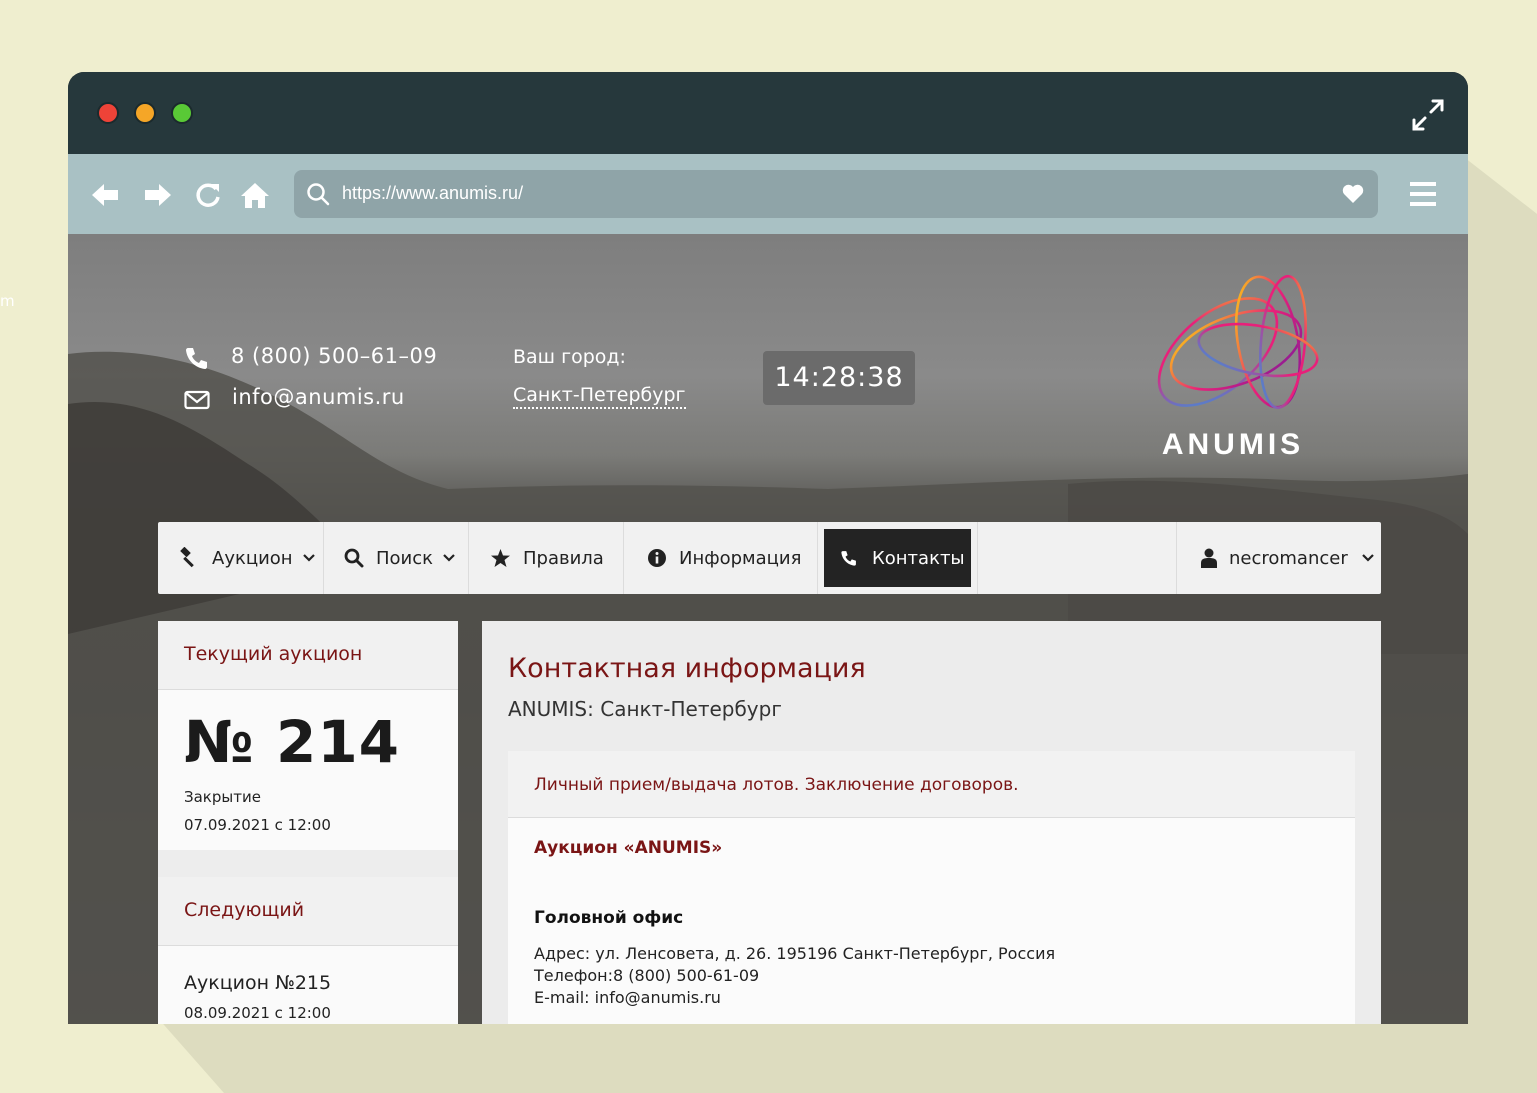 The height and width of the screenshot is (1093, 1537). Describe the element at coordinates (836, 194) in the screenshot. I see `address-bar: https://www.anumis.ru/` at that location.